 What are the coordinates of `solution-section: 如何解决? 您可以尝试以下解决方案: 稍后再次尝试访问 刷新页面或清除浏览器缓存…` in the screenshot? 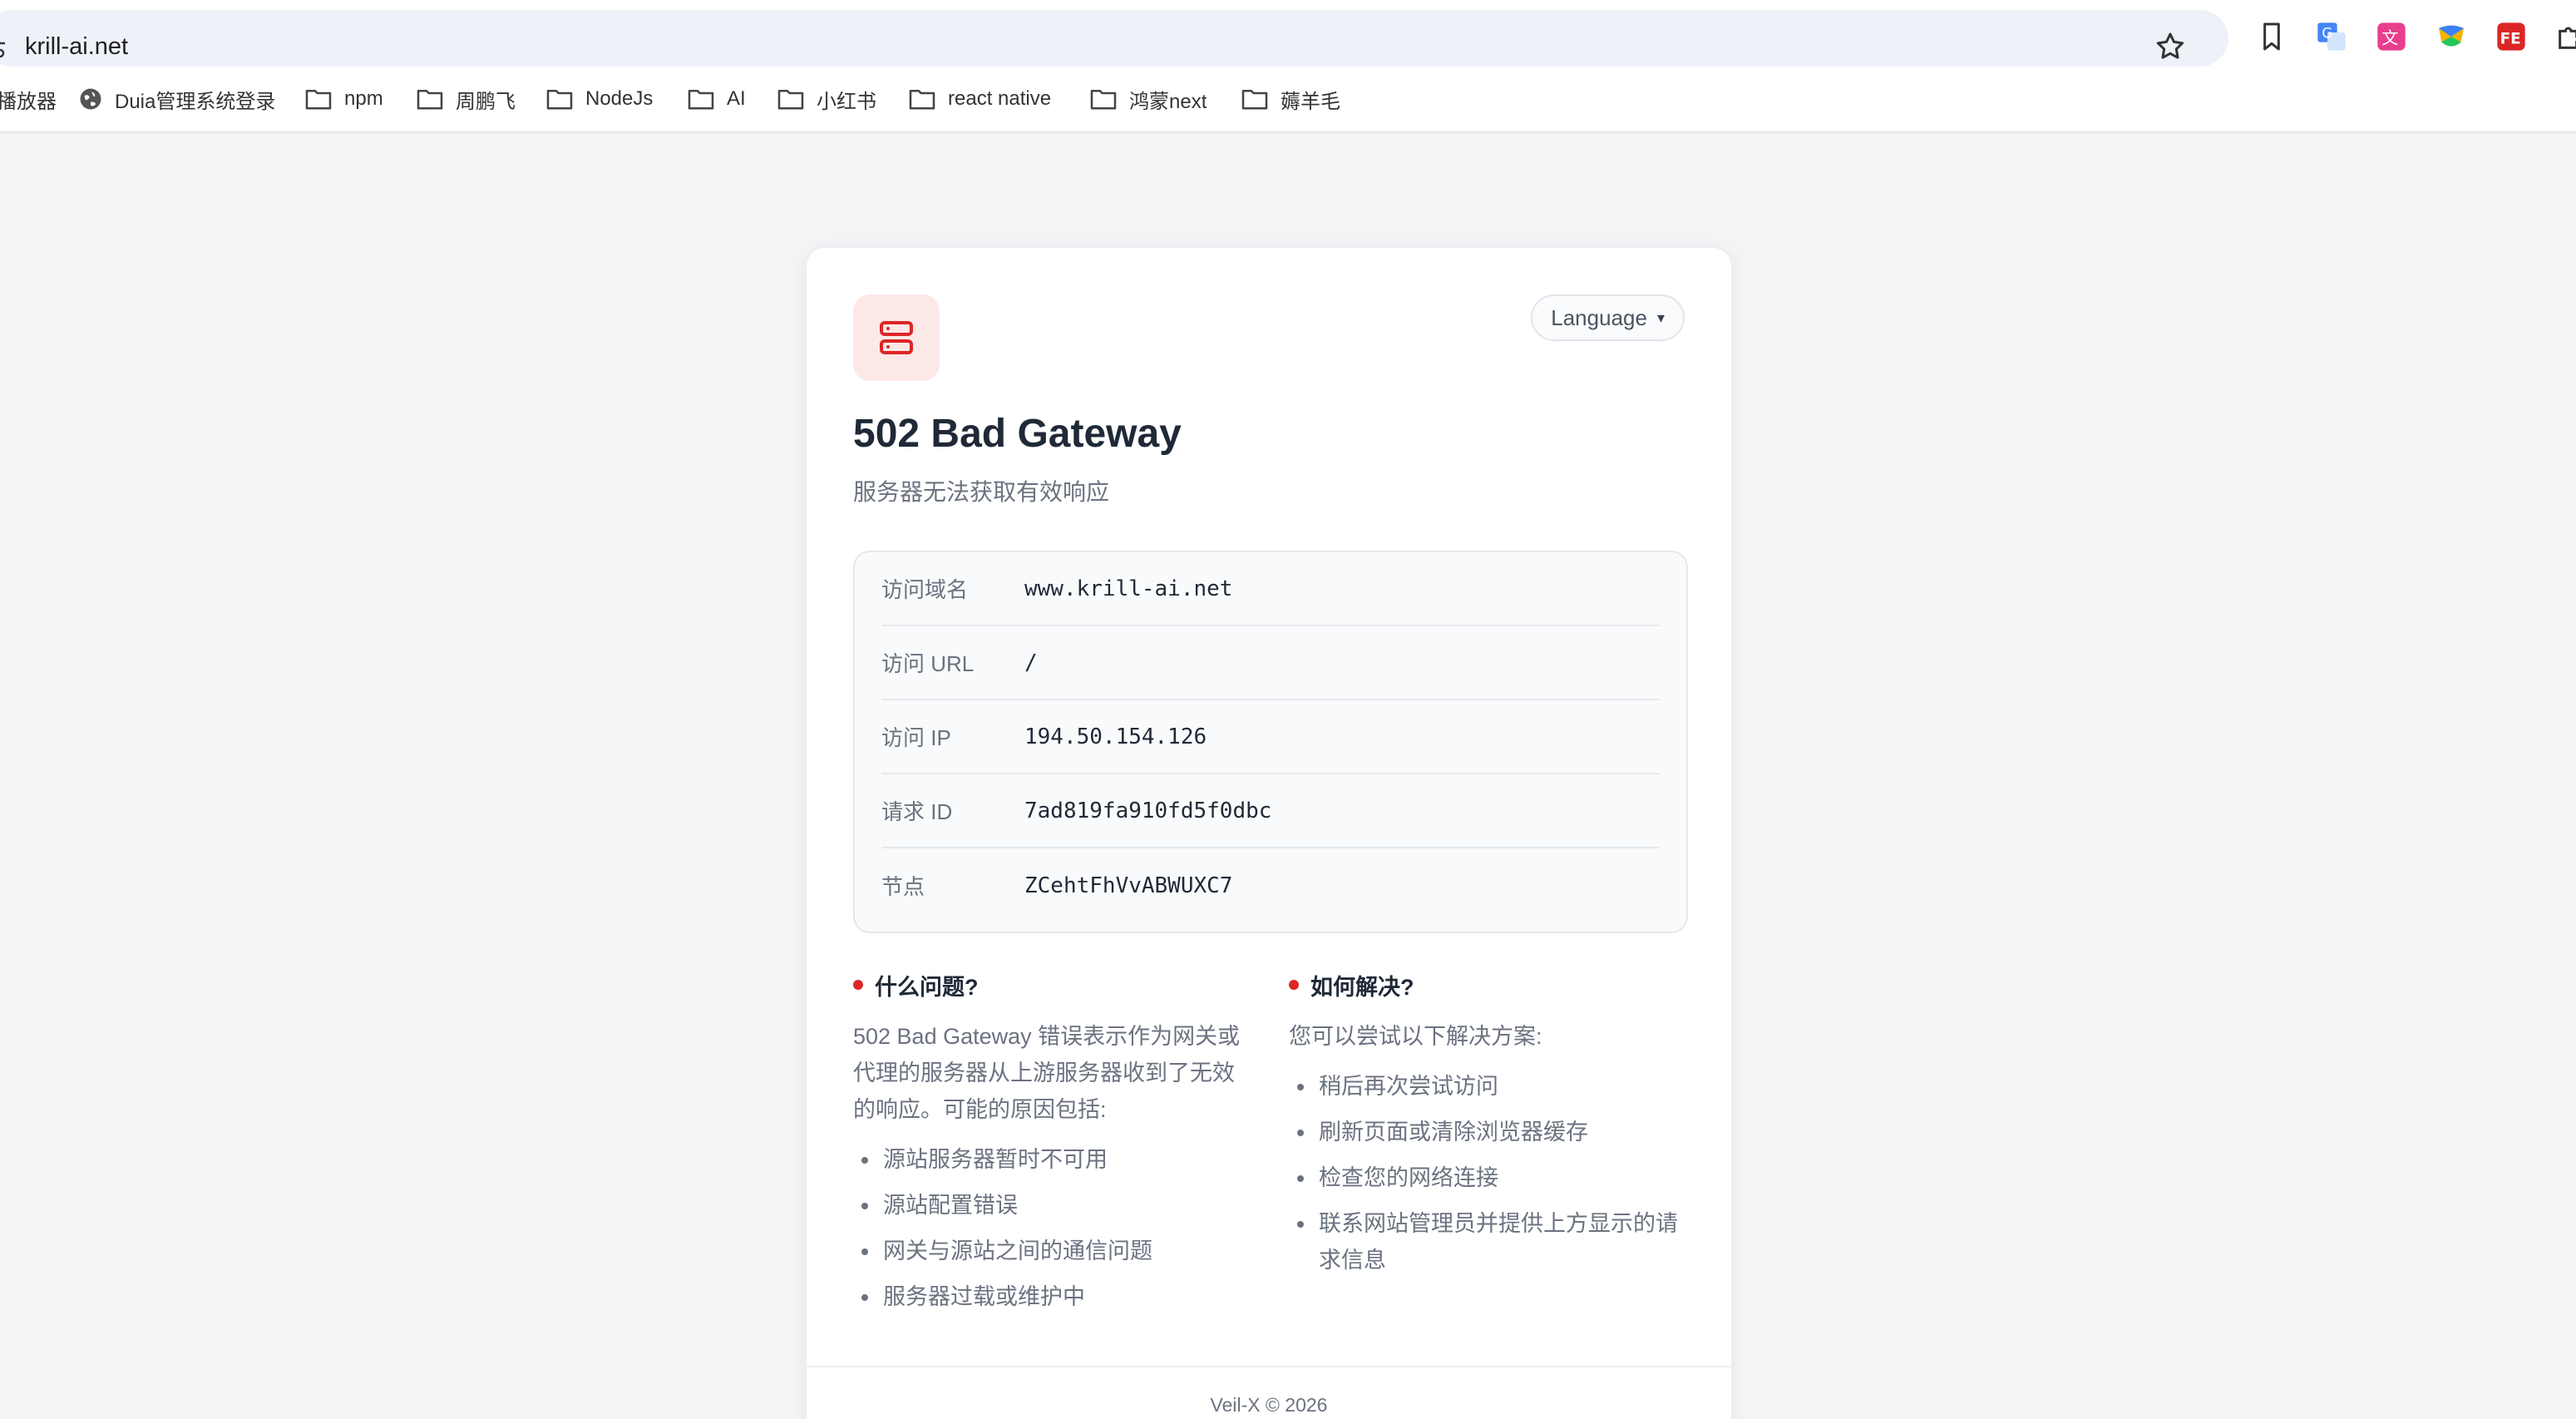 It's located at (1488, 1146).